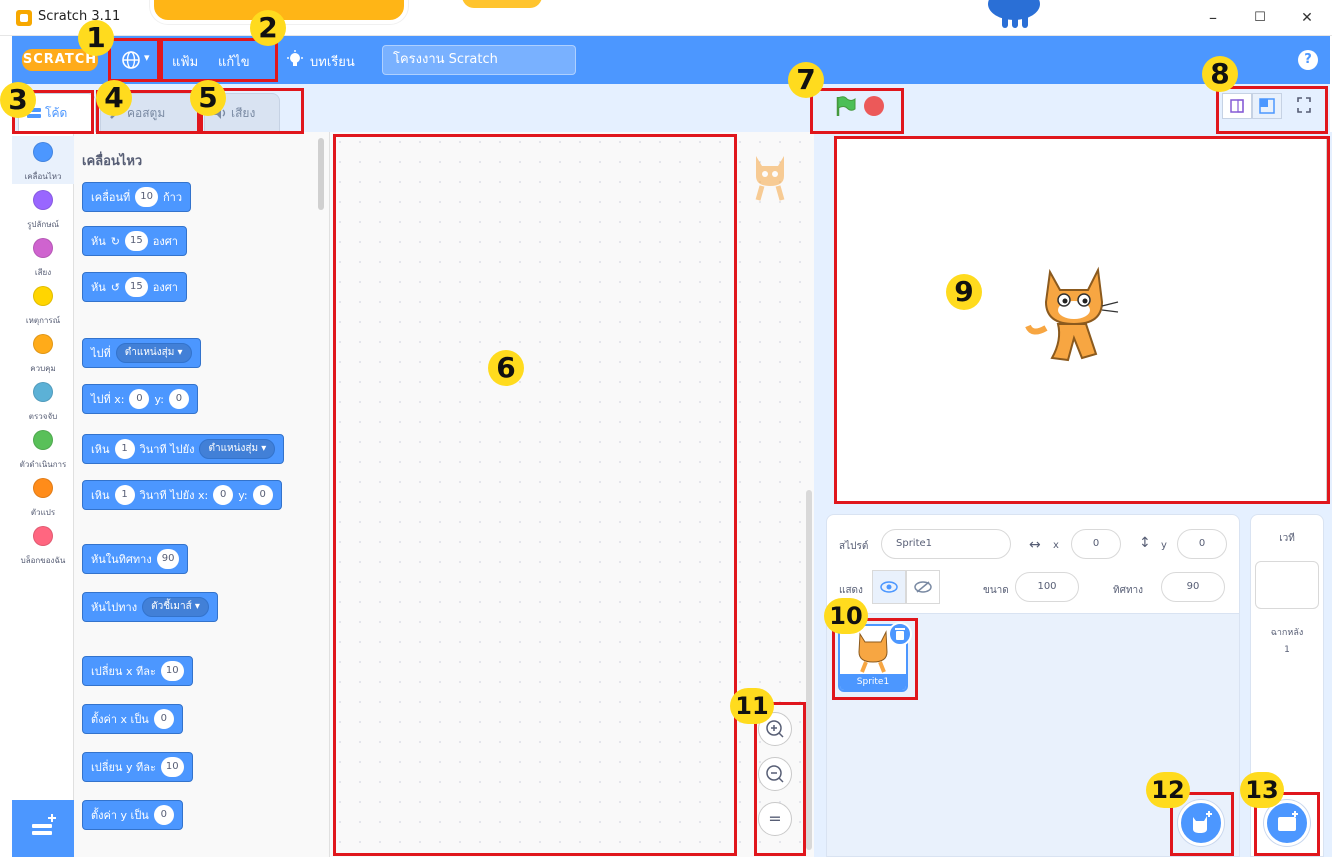  I want to click on tab-code: โค้ด, so click(57, 112).